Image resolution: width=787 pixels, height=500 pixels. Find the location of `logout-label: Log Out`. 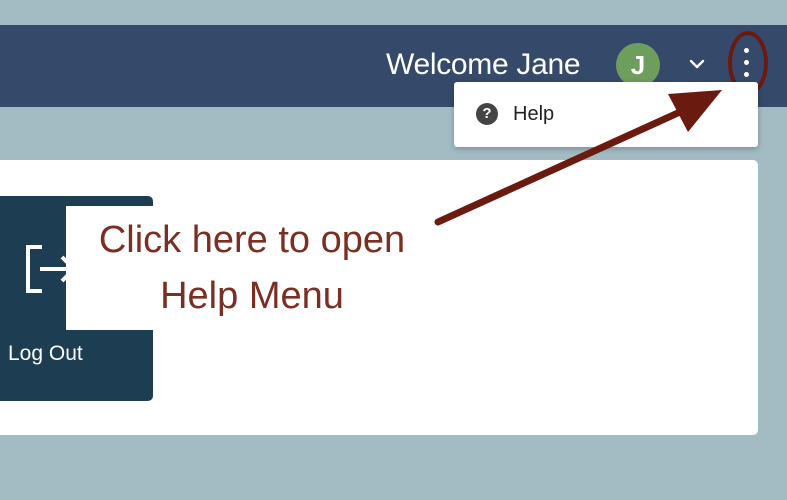

logout-label: Log Out is located at coordinates (45, 353).